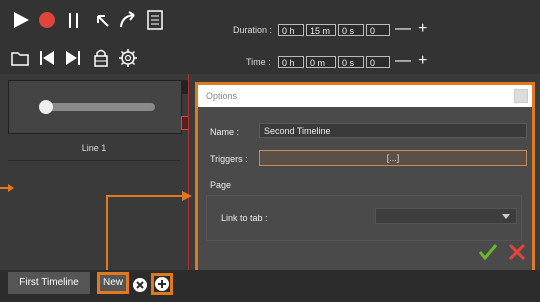 This screenshot has width=540, height=302. Describe the element at coordinates (96, 227) in the screenshot. I see `tutorial-arrows` at that location.